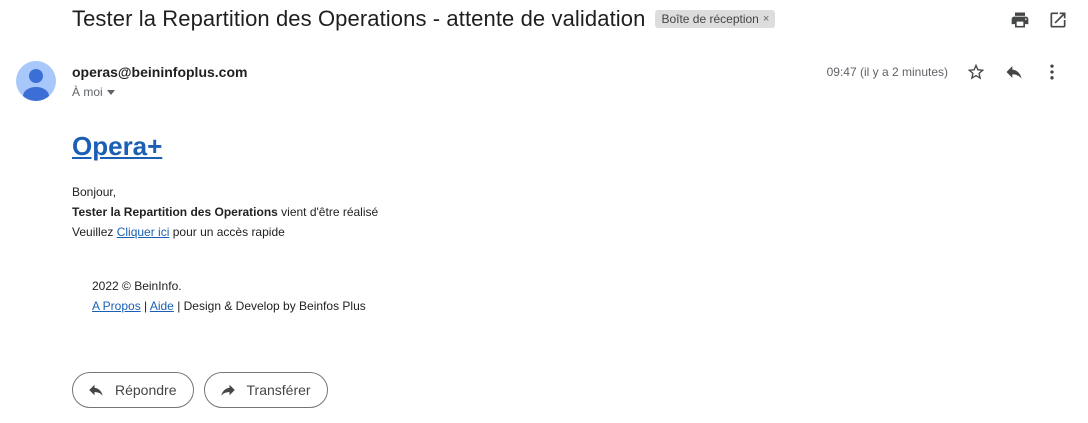 The height and width of the screenshot is (423, 1088). What do you see at coordinates (36, 85) in the screenshot?
I see `default-avatar-icon` at bounding box center [36, 85].